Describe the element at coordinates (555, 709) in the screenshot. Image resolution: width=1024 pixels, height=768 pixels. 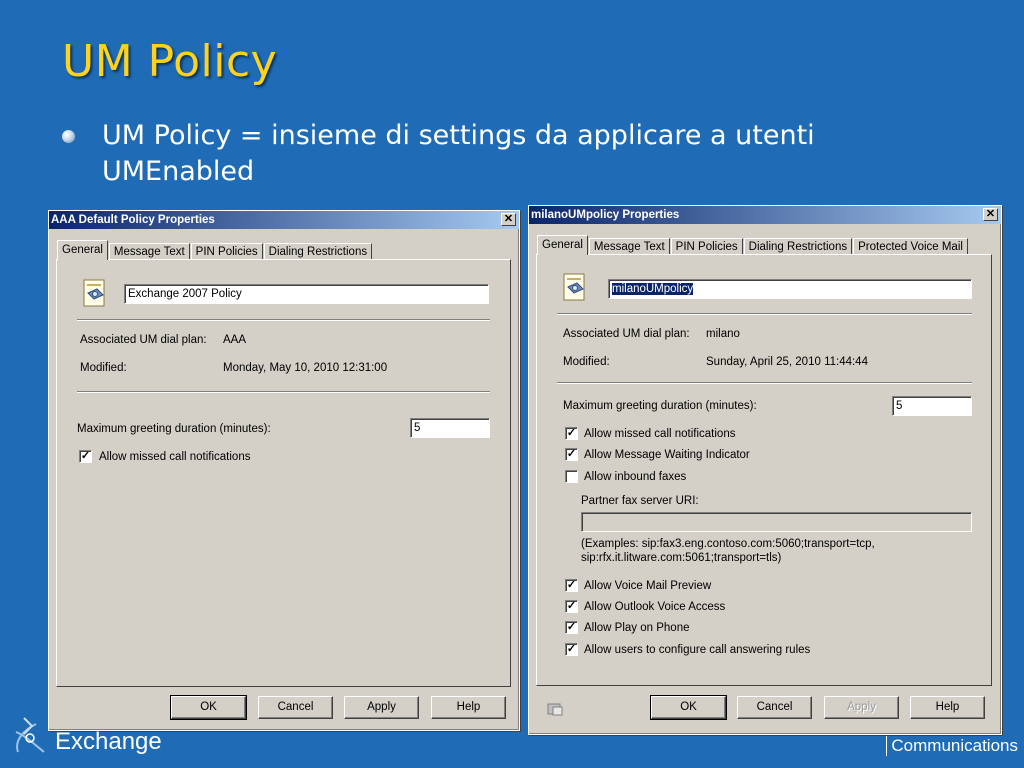
I see `settings-icon` at that location.